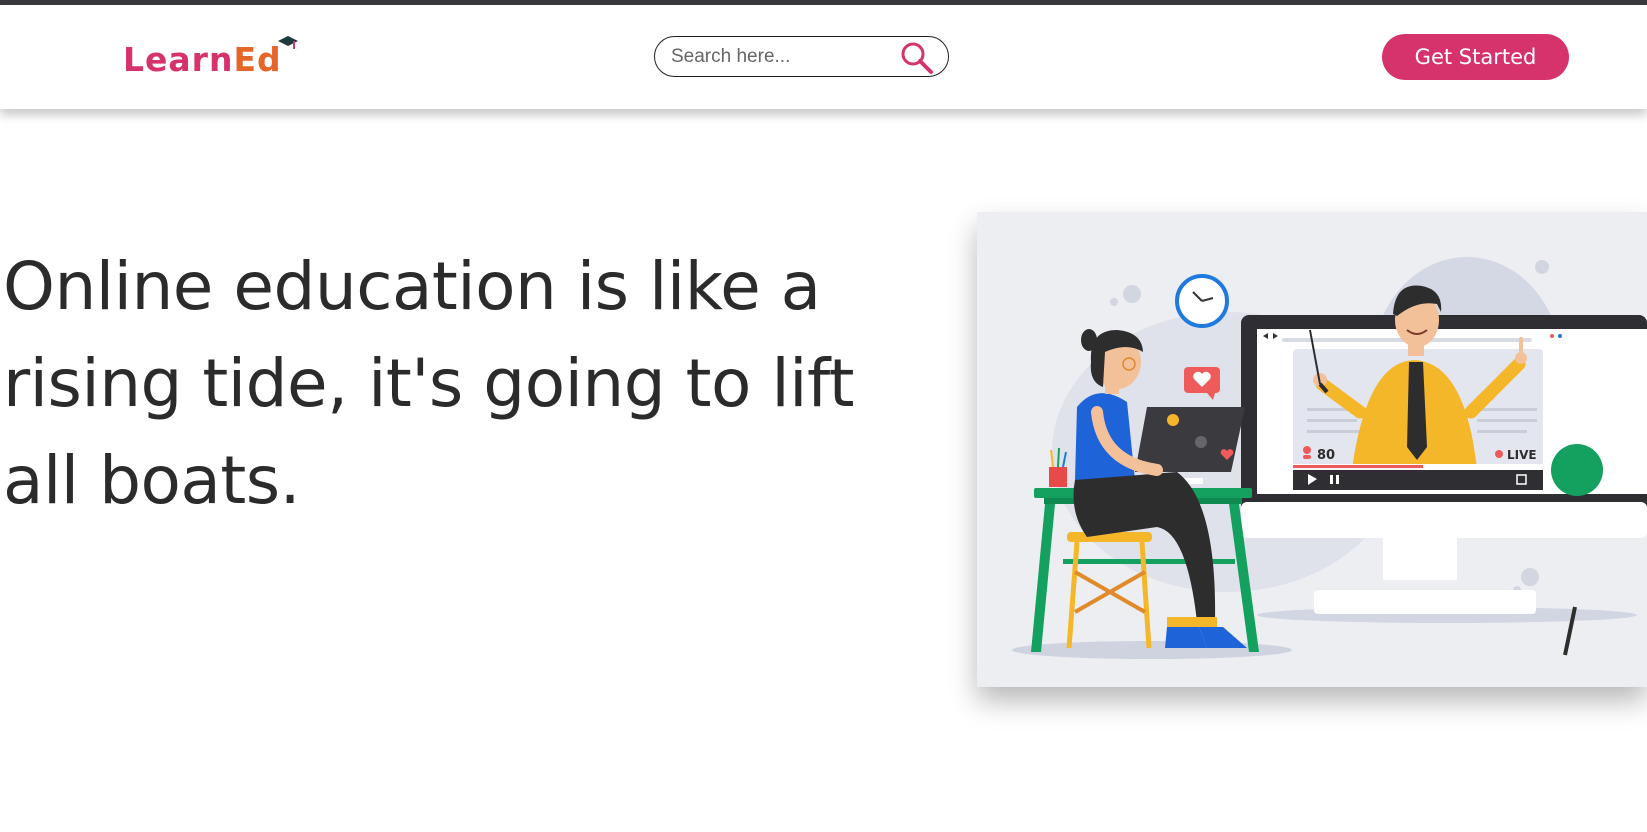  What do you see at coordinates (1202, 301) in the screenshot?
I see `clock-icon` at bounding box center [1202, 301].